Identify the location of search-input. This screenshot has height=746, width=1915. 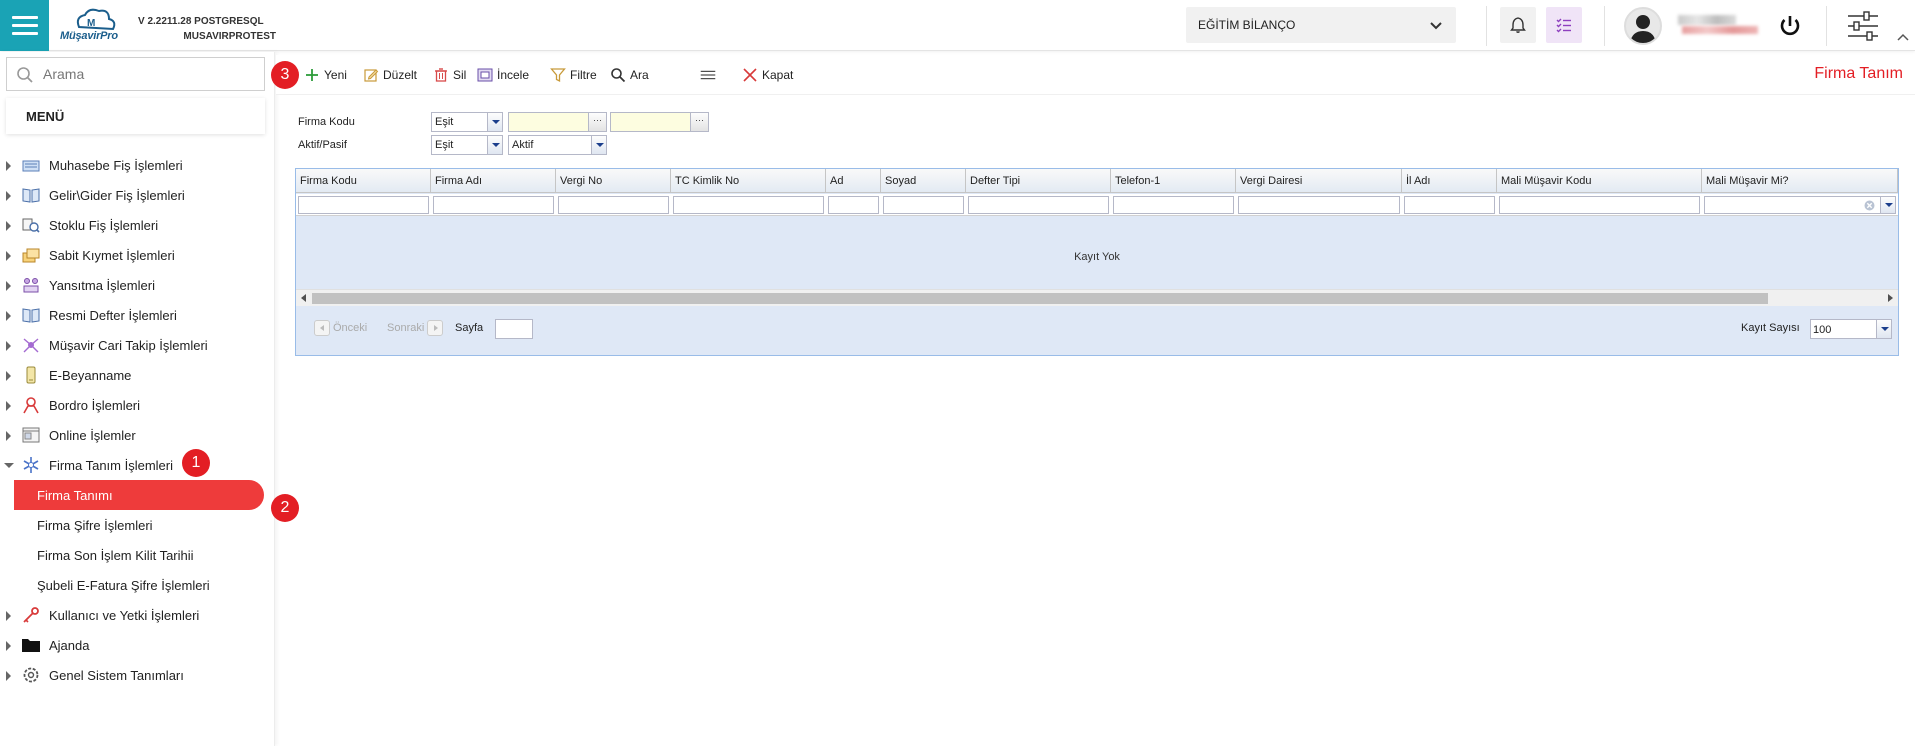
(150, 74).